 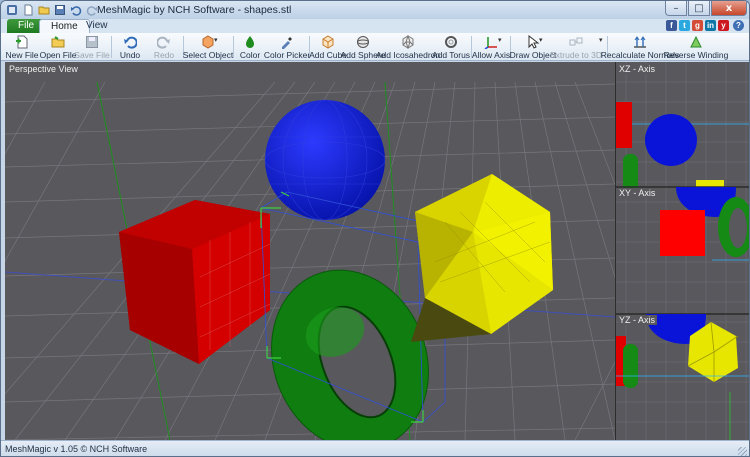 I want to click on redo-button: Redo, so click(x=164, y=47).